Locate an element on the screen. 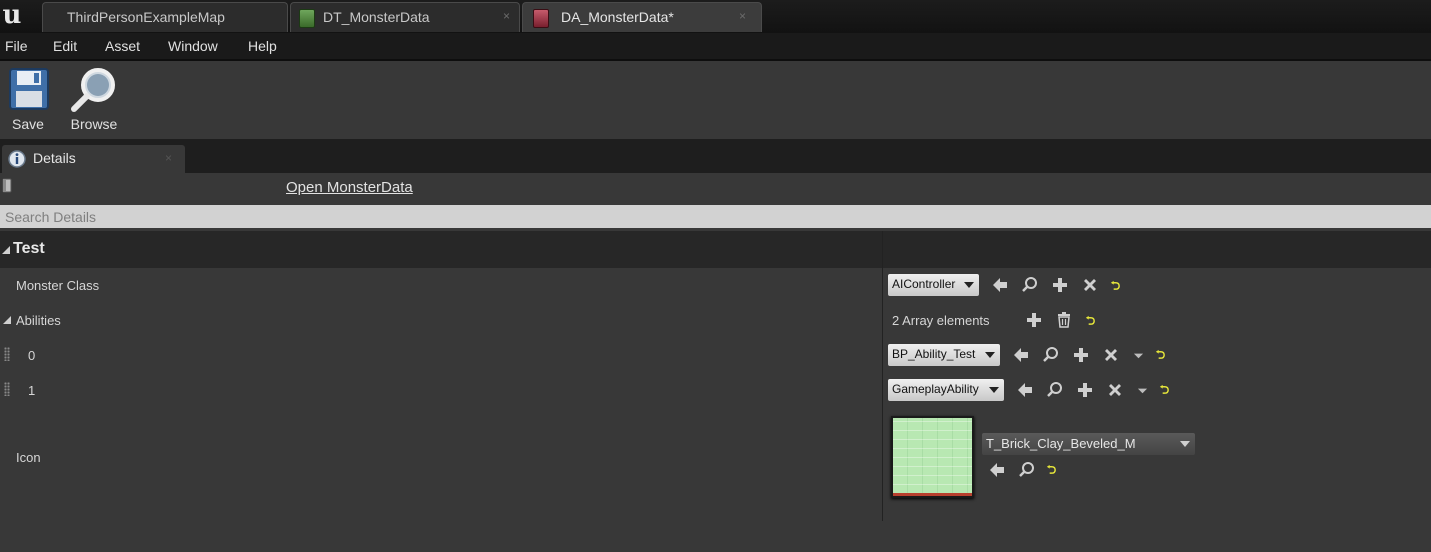 The width and height of the screenshot is (1431, 552). data-asset-icon is located at coordinates (541, 18).